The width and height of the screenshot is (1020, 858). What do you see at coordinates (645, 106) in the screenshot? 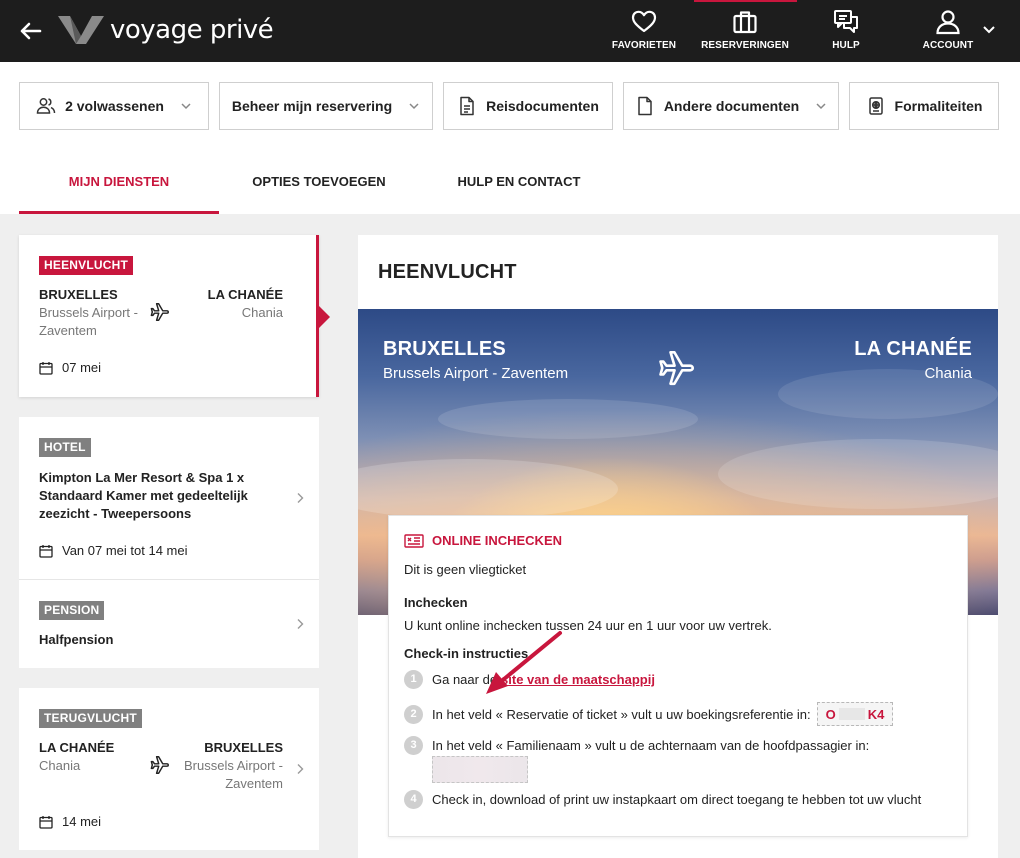
I see `document-icon` at bounding box center [645, 106].